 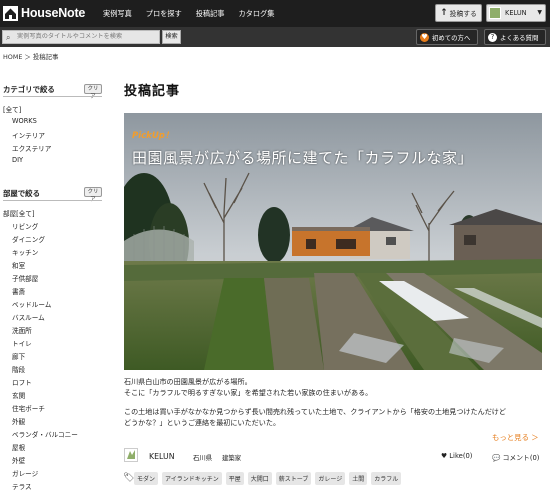 I want to click on tag: 大開口, so click(x=259, y=478).